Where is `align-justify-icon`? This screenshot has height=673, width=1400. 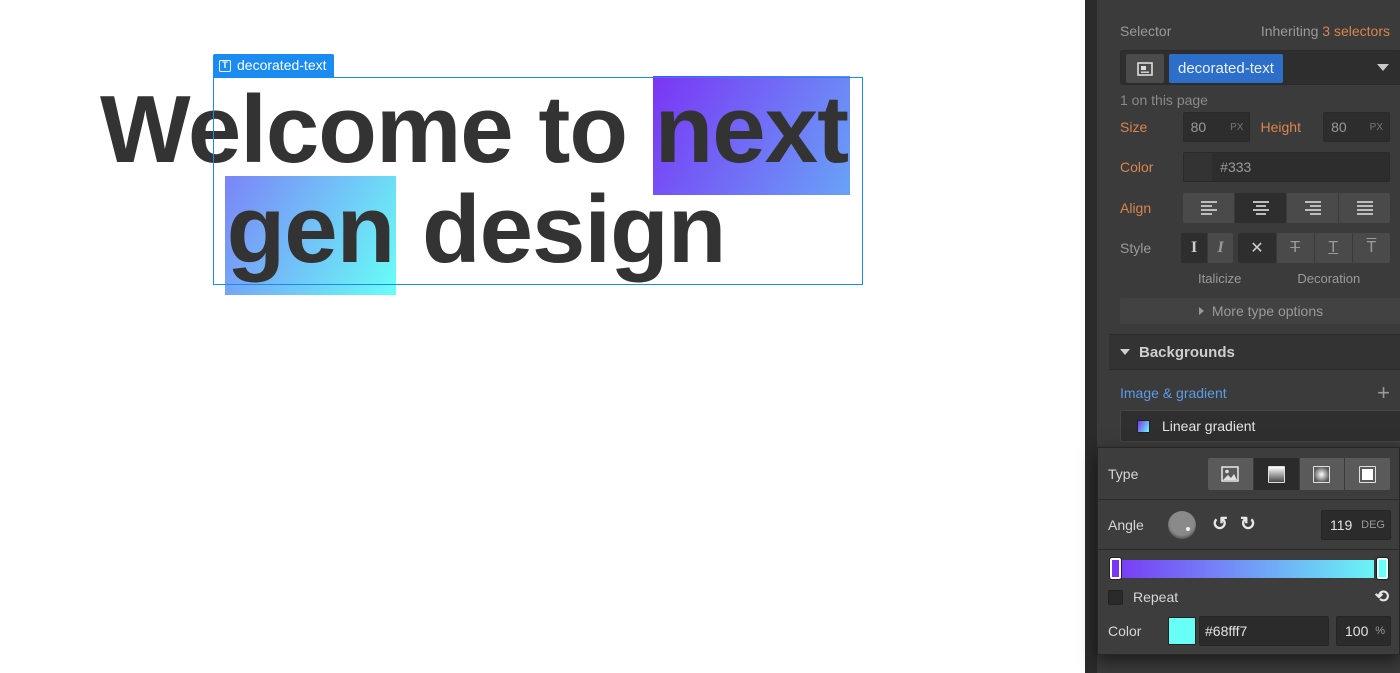 align-justify-icon is located at coordinates (1364, 208).